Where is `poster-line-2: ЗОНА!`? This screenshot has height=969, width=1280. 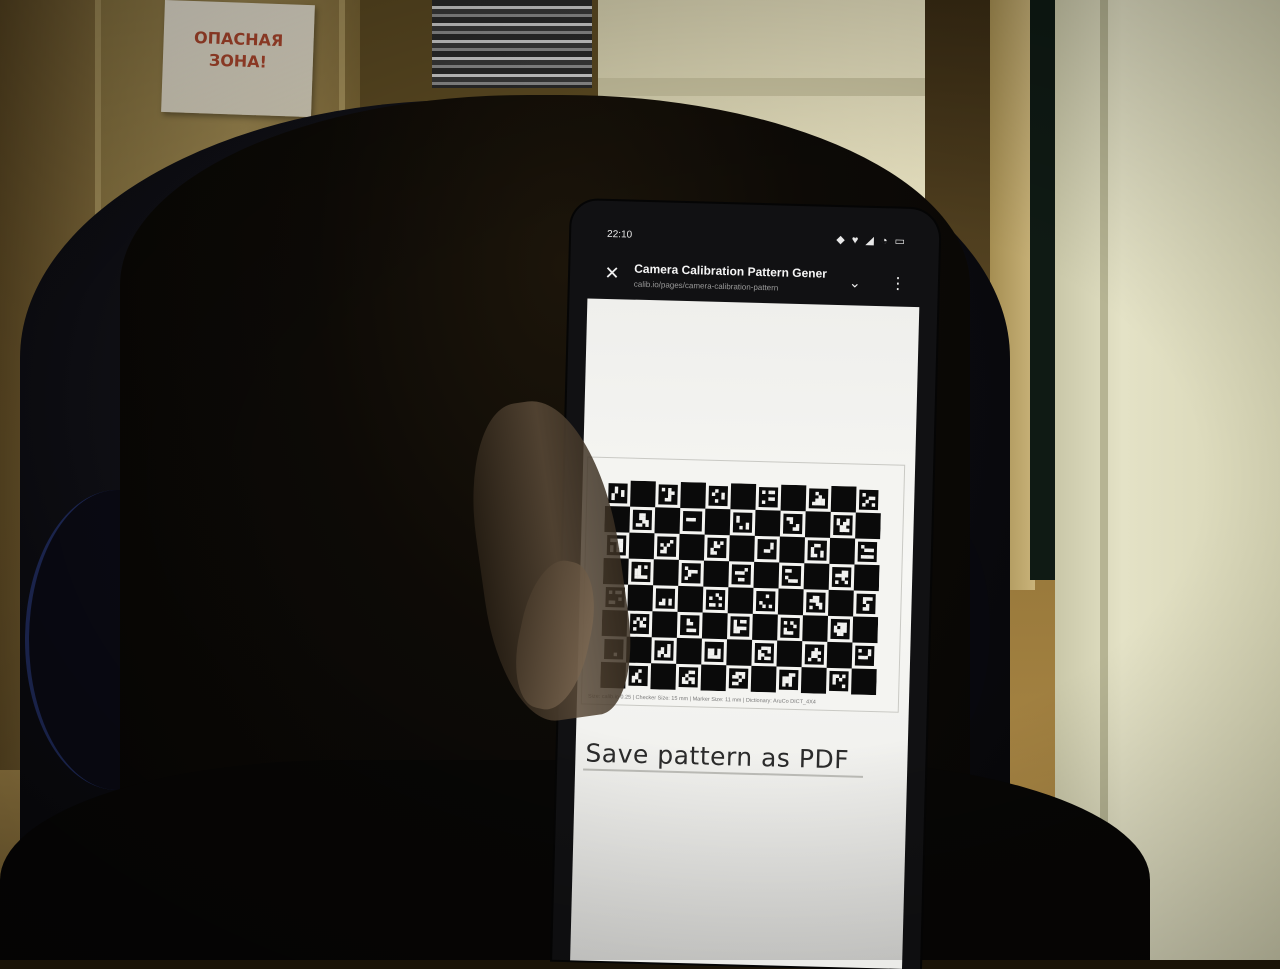 poster-line-2: ЗОНА! is located at coordinates (238, 61).